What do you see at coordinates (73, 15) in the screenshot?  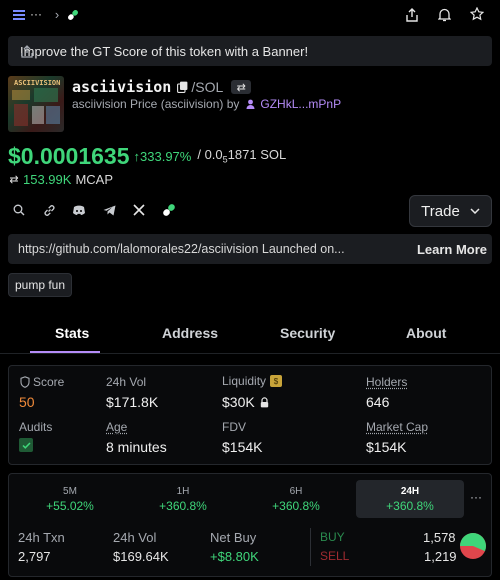 I see `pill-icon` at bounding box center [73, 15].